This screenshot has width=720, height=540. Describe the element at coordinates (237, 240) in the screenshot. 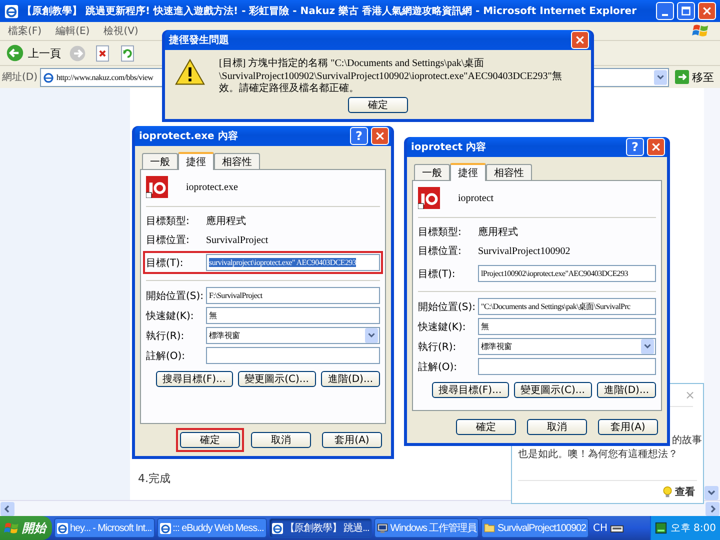

I see `field-value: SurvivalProject` at that location.